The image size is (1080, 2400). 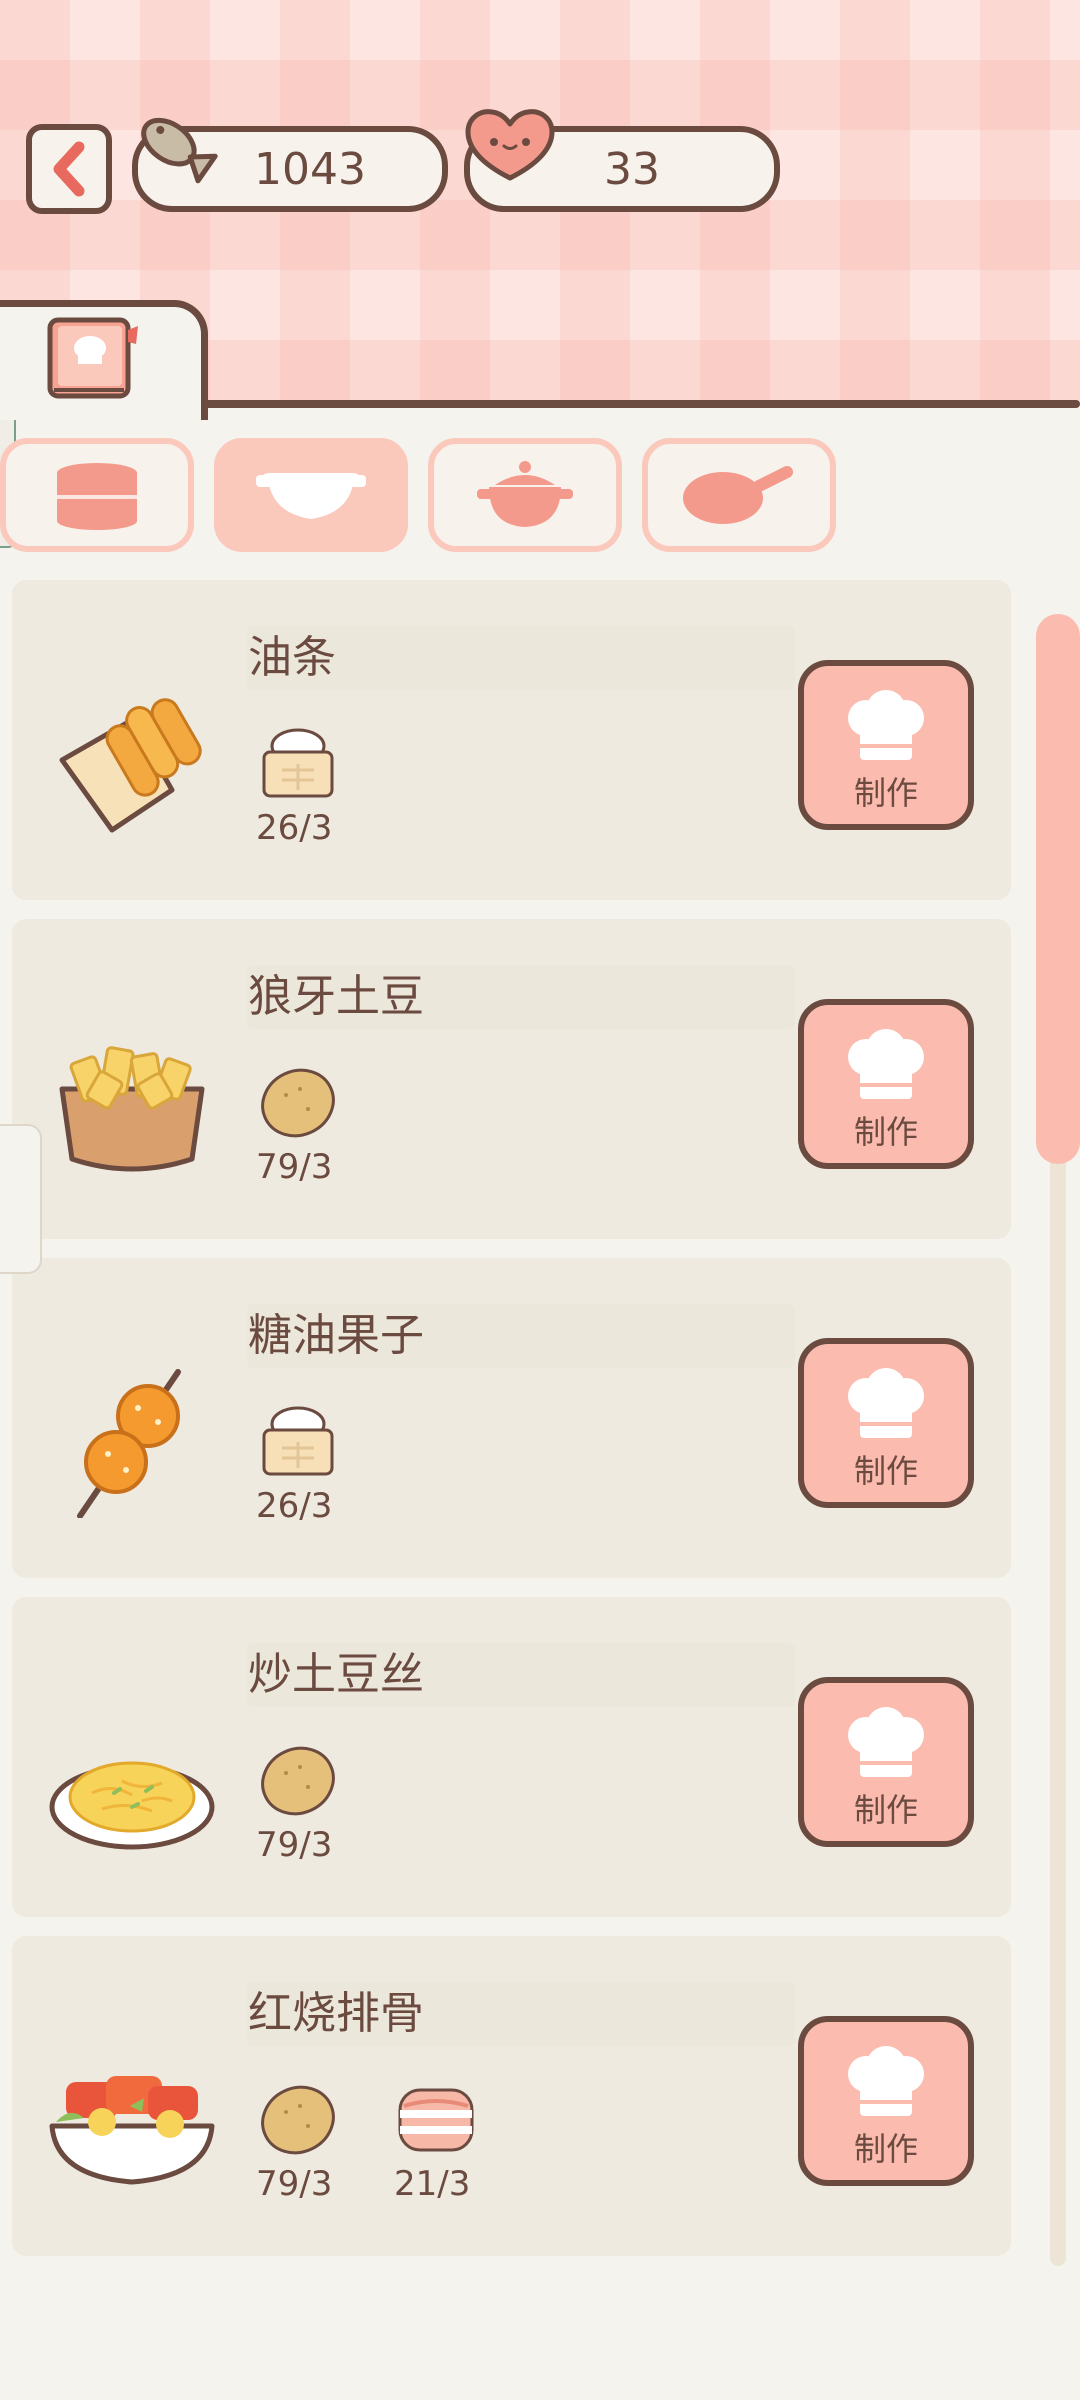 I want to click on shredded-potato-plate-icon, so click(x=132, y=1805).